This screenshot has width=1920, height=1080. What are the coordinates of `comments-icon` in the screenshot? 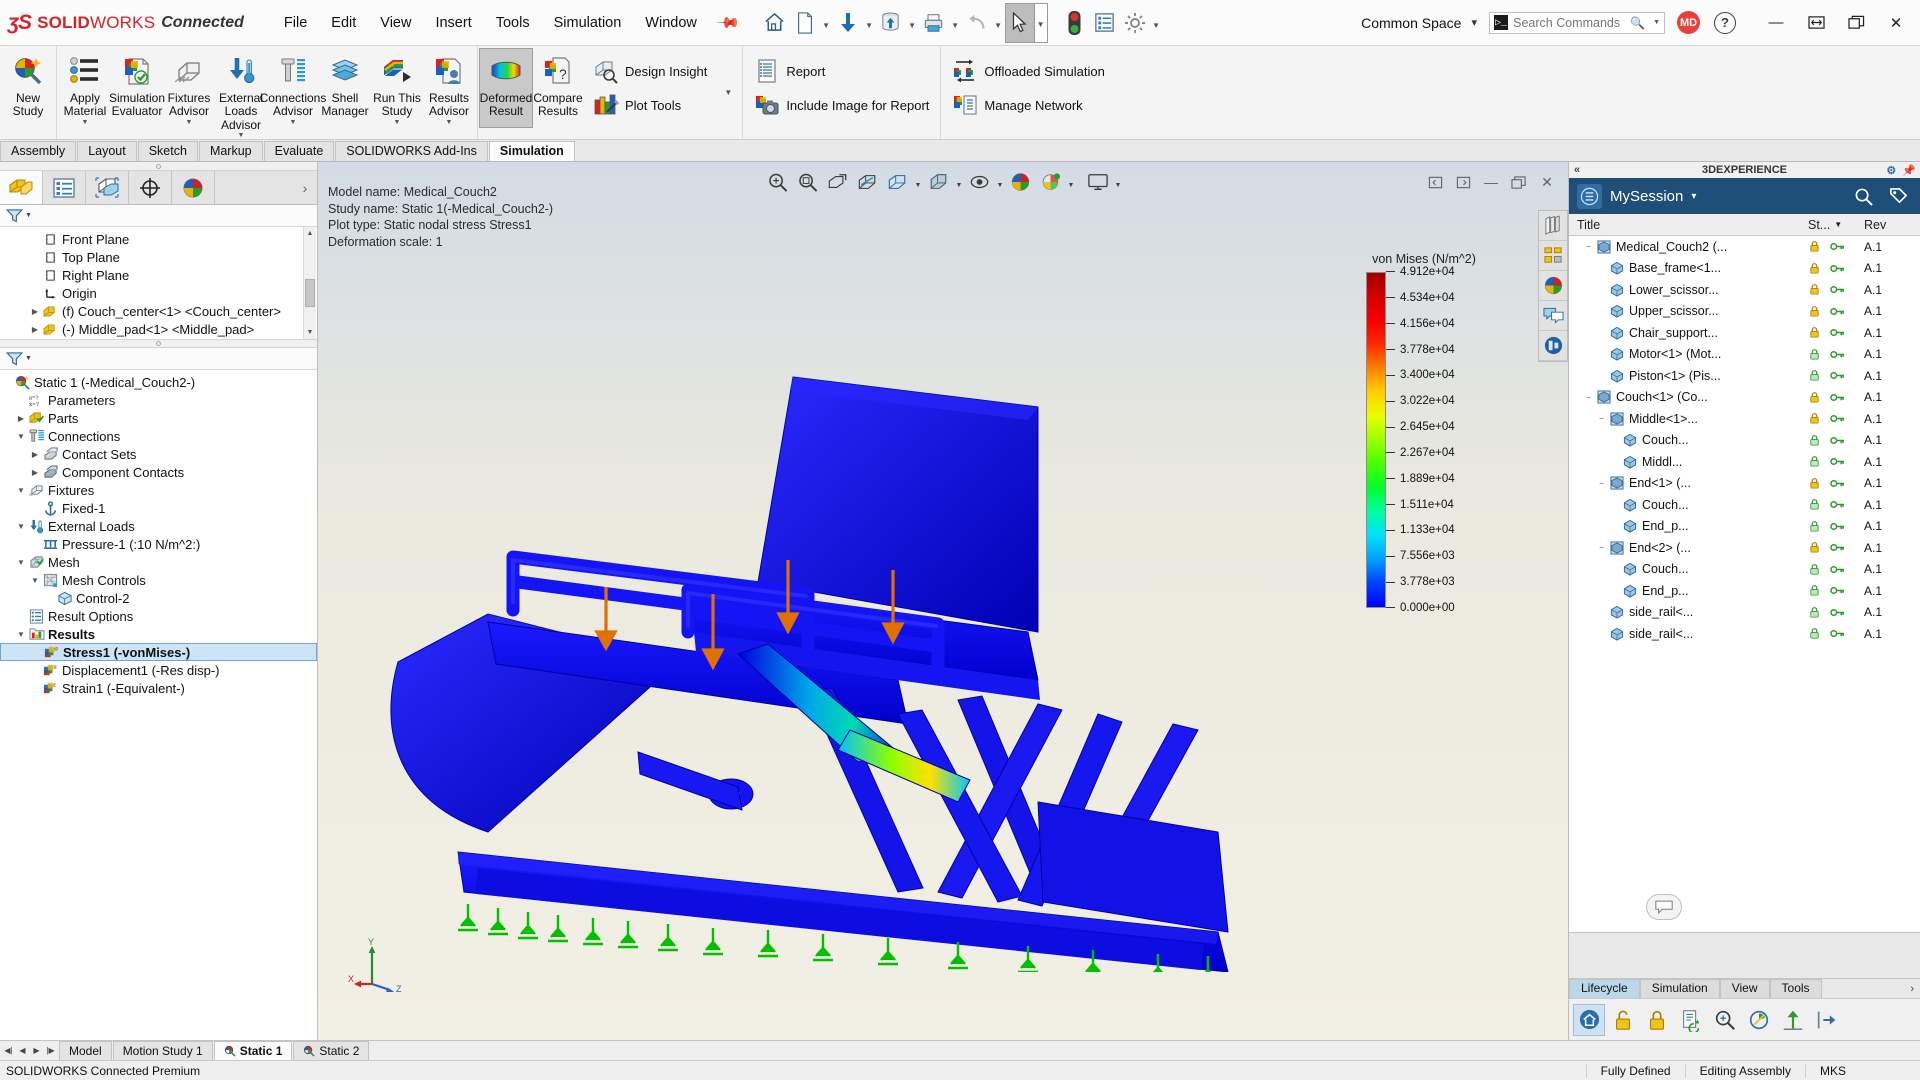 It's located at (1553, 316).